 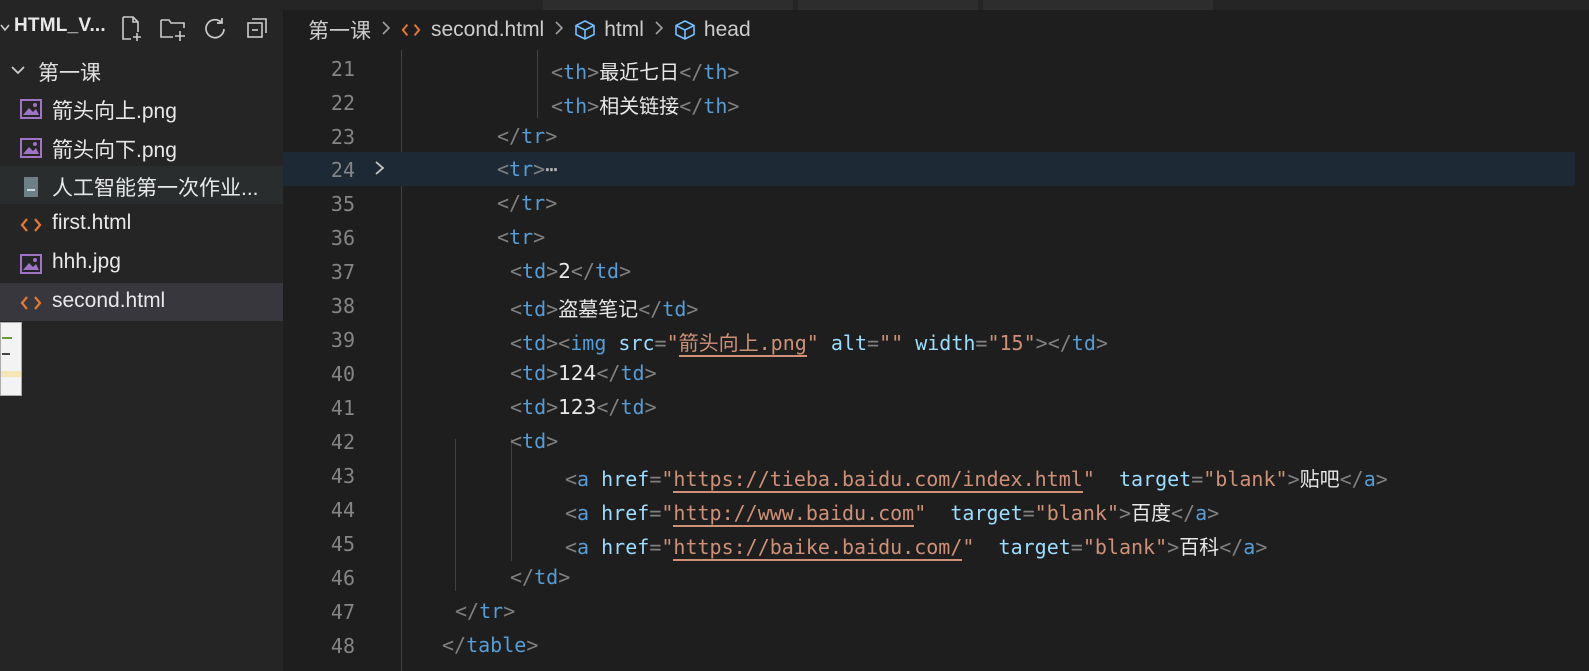 What do you see at coordinates (342, 612) in the screenshot?
I see `line-number: 47` at bounding box center [342, 612].